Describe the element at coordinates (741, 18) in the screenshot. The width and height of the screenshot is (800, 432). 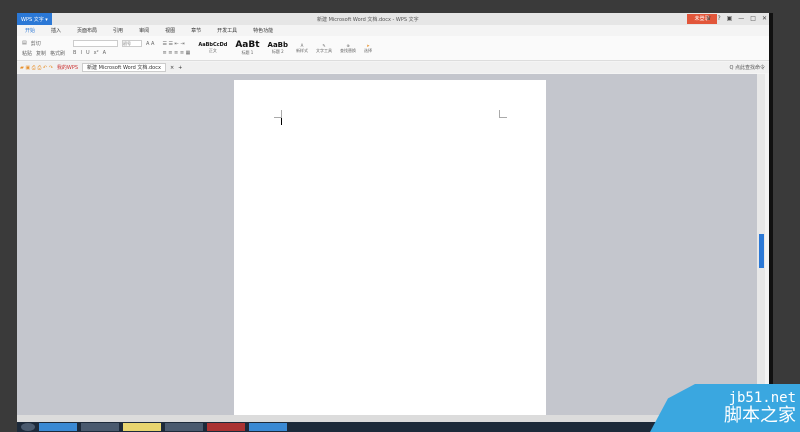
I see `minimize-button: —` at that location.